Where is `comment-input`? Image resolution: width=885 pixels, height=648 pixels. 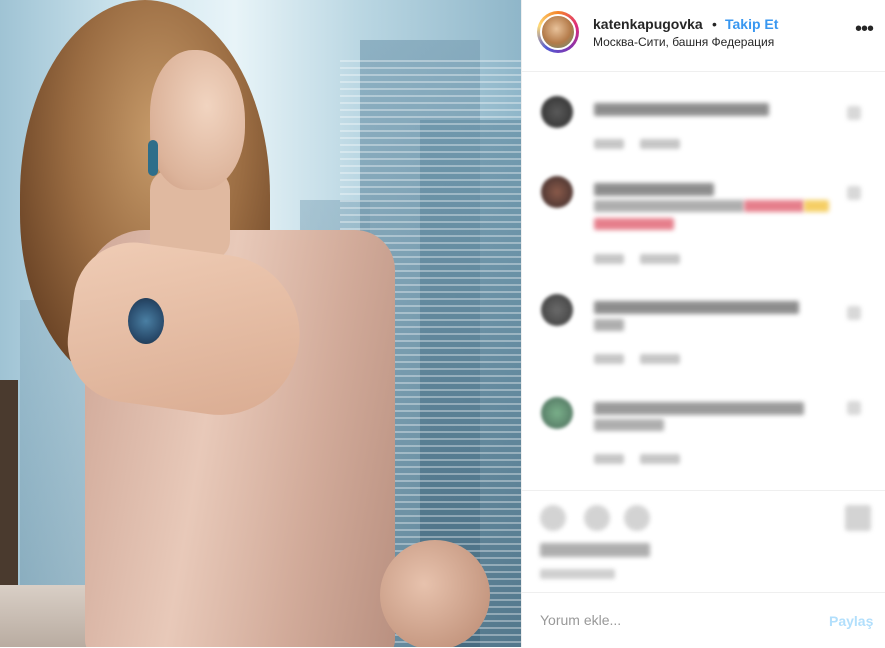 comment-input is located at coordinates (675, 620).